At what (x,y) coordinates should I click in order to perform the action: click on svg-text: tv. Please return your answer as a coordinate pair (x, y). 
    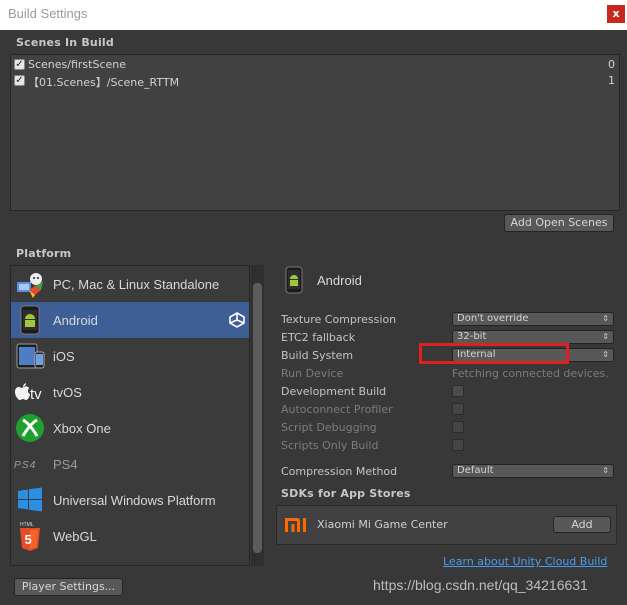
    Looking at the image, I should click on (36, 394).